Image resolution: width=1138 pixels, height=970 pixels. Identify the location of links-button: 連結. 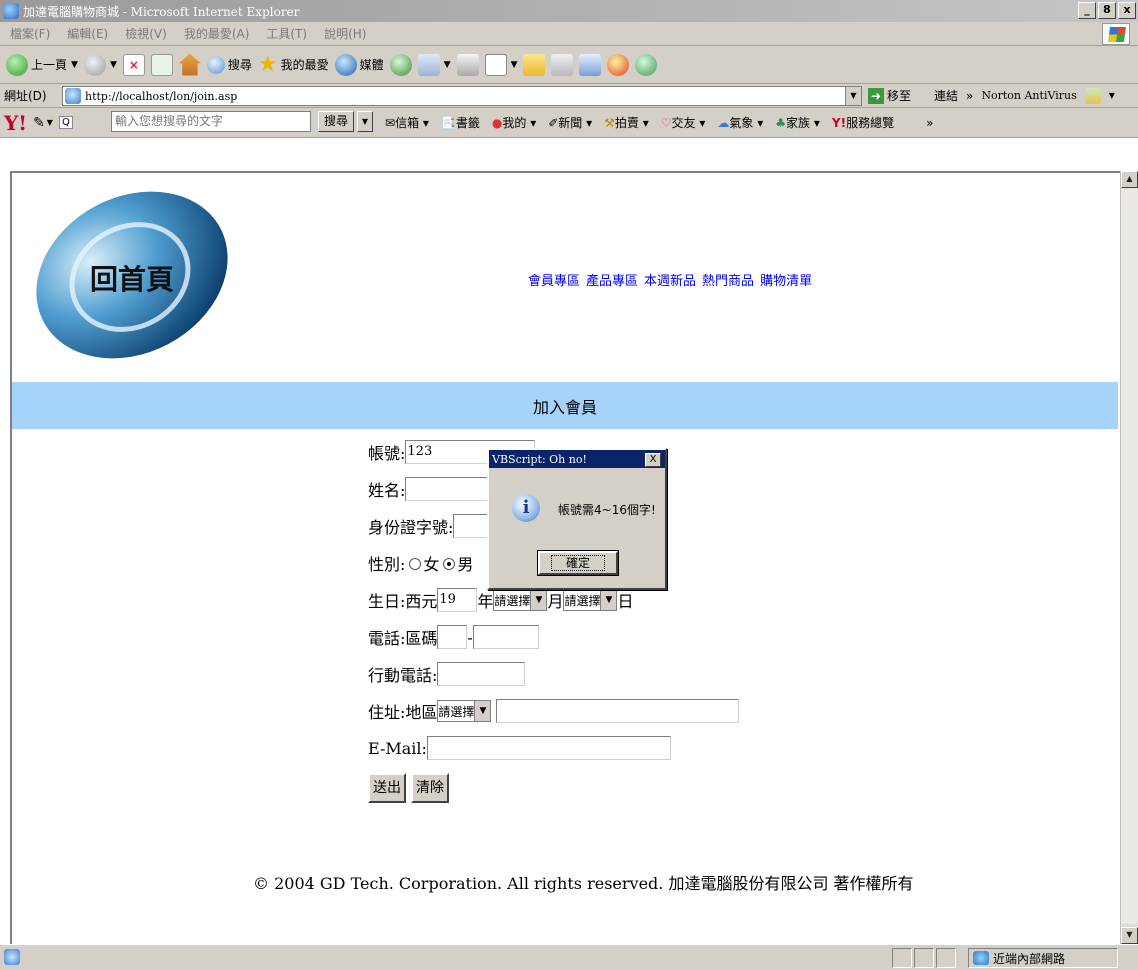
(946, 95).